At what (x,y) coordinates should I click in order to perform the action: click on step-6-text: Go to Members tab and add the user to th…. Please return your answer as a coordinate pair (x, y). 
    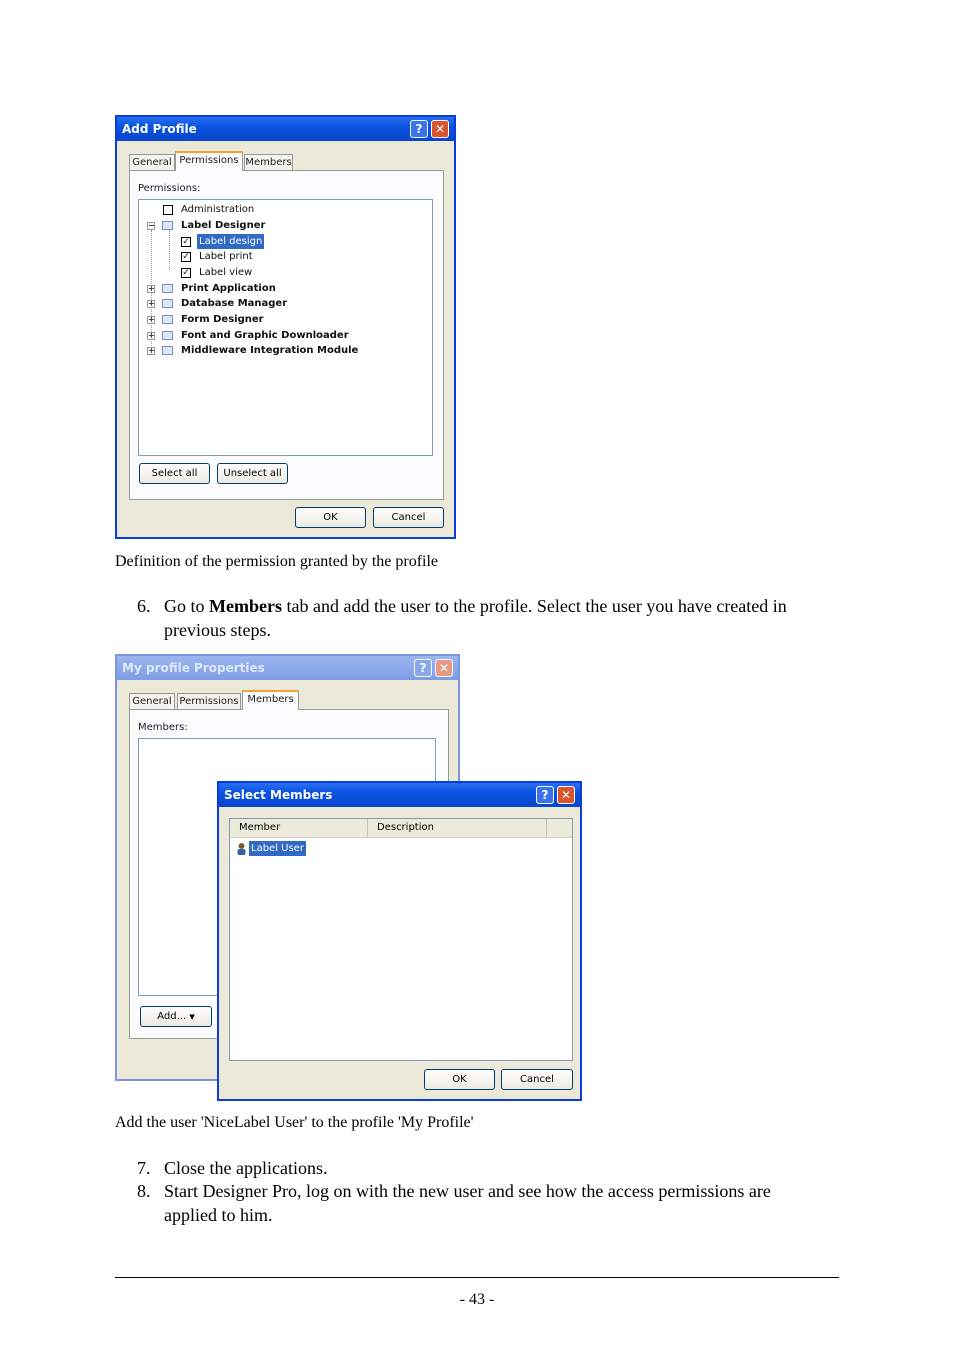
    Looking at the image, I should click on (494, 618).